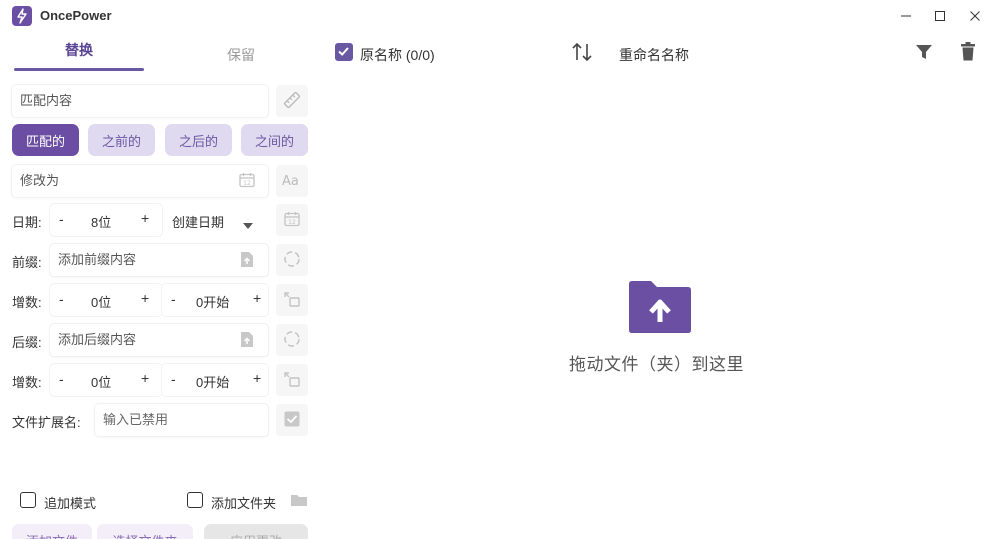 The height and width of the screenshot is (539, 1000). What do you see at coordinates (101, 222) in the screenshot?
I see `date-digits-value: 8位` at bounding box center [101, 222].